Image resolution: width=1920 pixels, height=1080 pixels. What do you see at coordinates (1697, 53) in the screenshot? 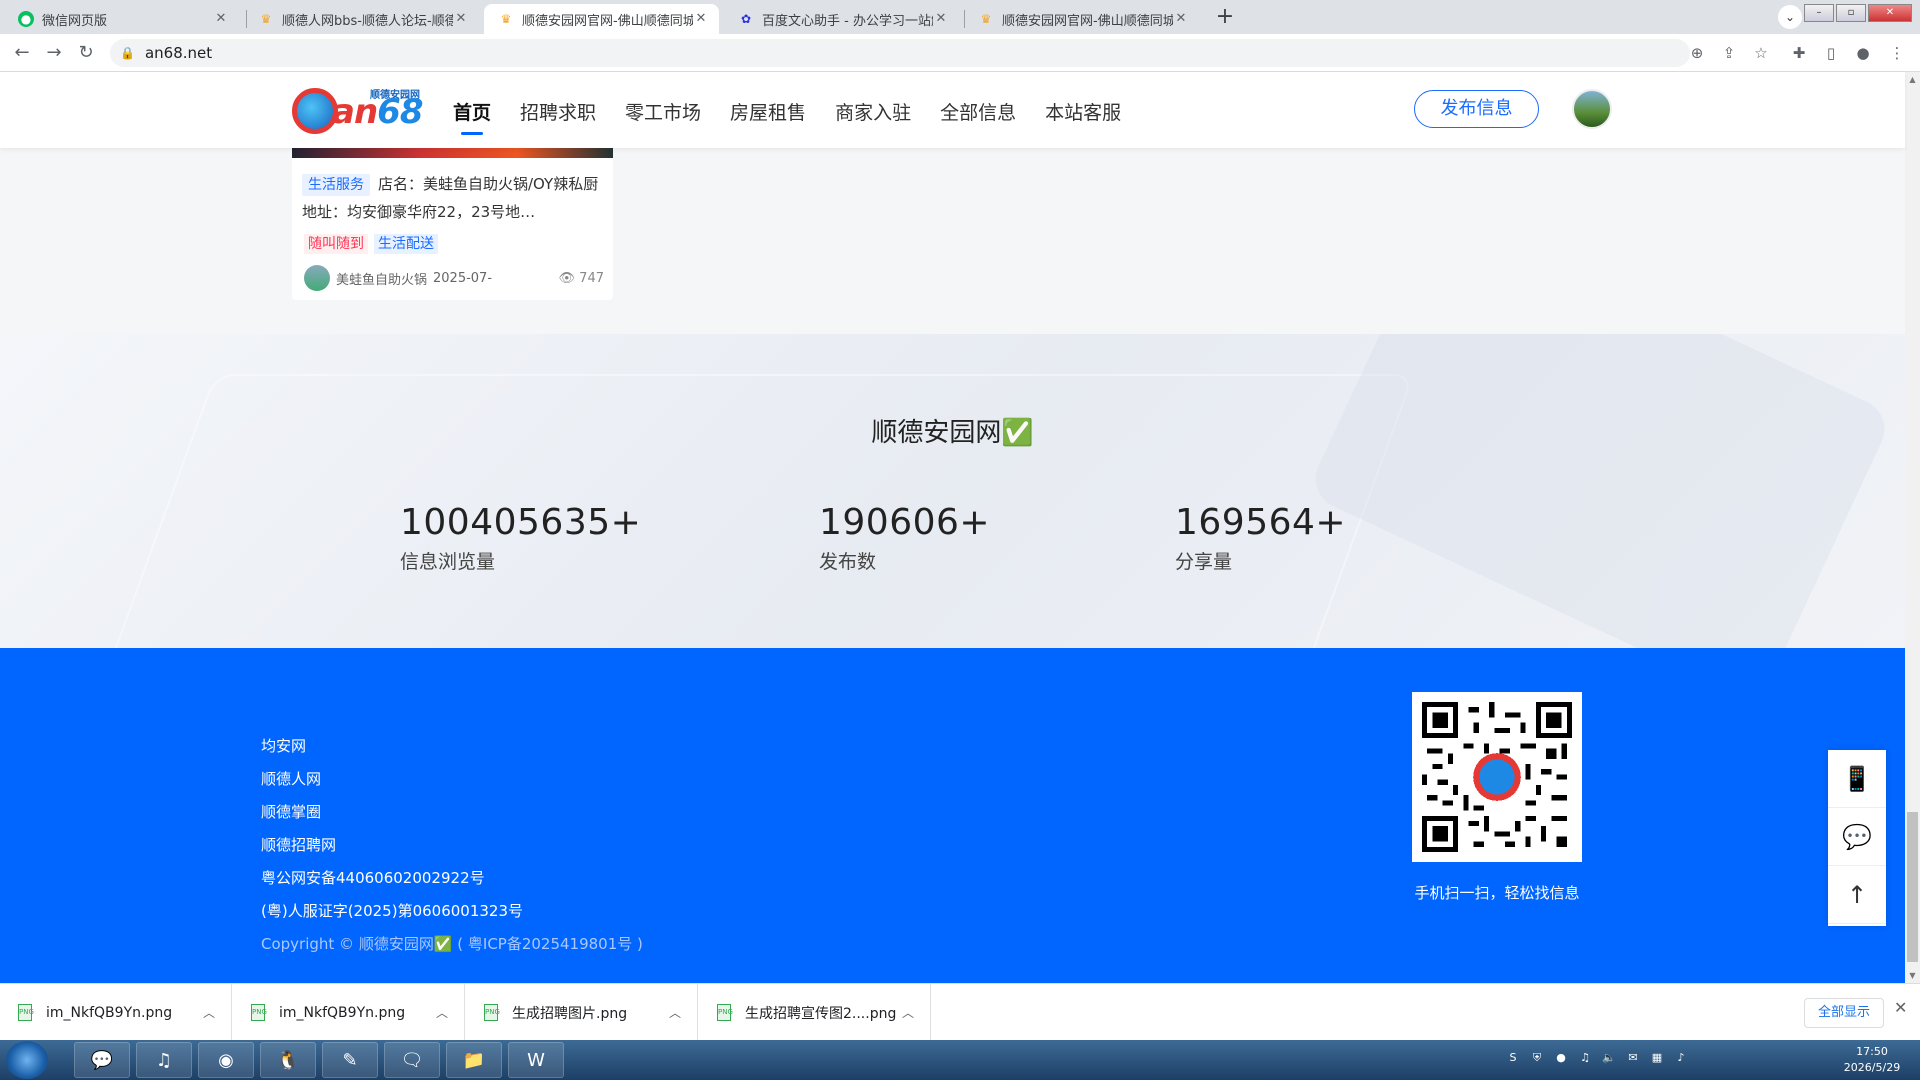
I see `zoom-icon: ⊕` at bounding box center [1697, 53].